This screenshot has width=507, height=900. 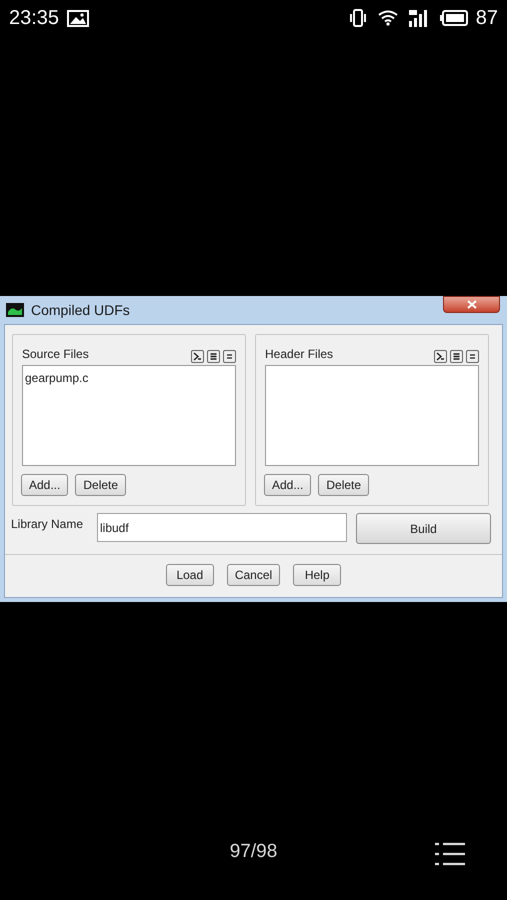 I want to click on cancel-button: Cancel, so click(x=253, y=575).